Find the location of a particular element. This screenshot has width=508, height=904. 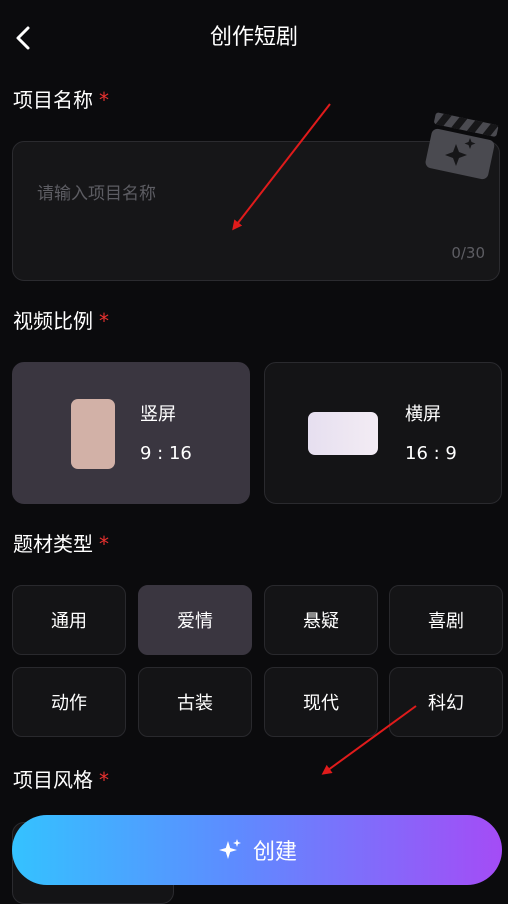

ratio-option-portrait: 竖屏 9 : 16 is located at coordinates (131, 433).